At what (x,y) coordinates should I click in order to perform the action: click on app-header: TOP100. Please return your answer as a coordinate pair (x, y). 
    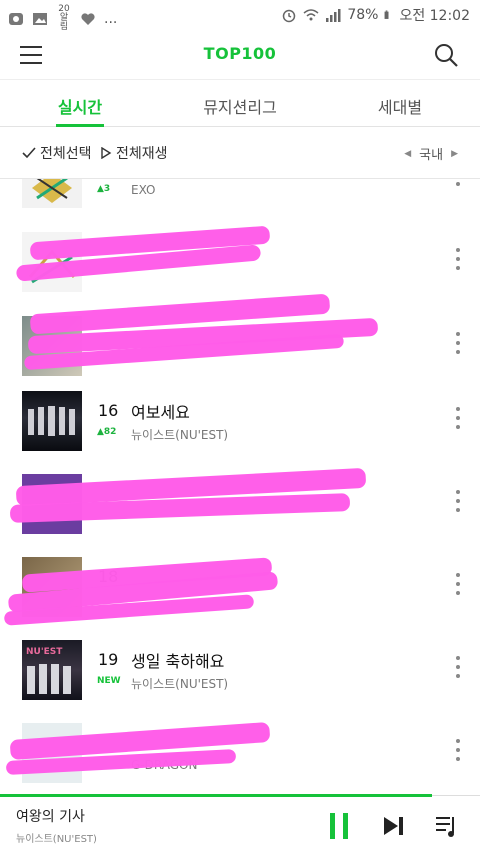
    Looking at the image, I should click on (240, 55).